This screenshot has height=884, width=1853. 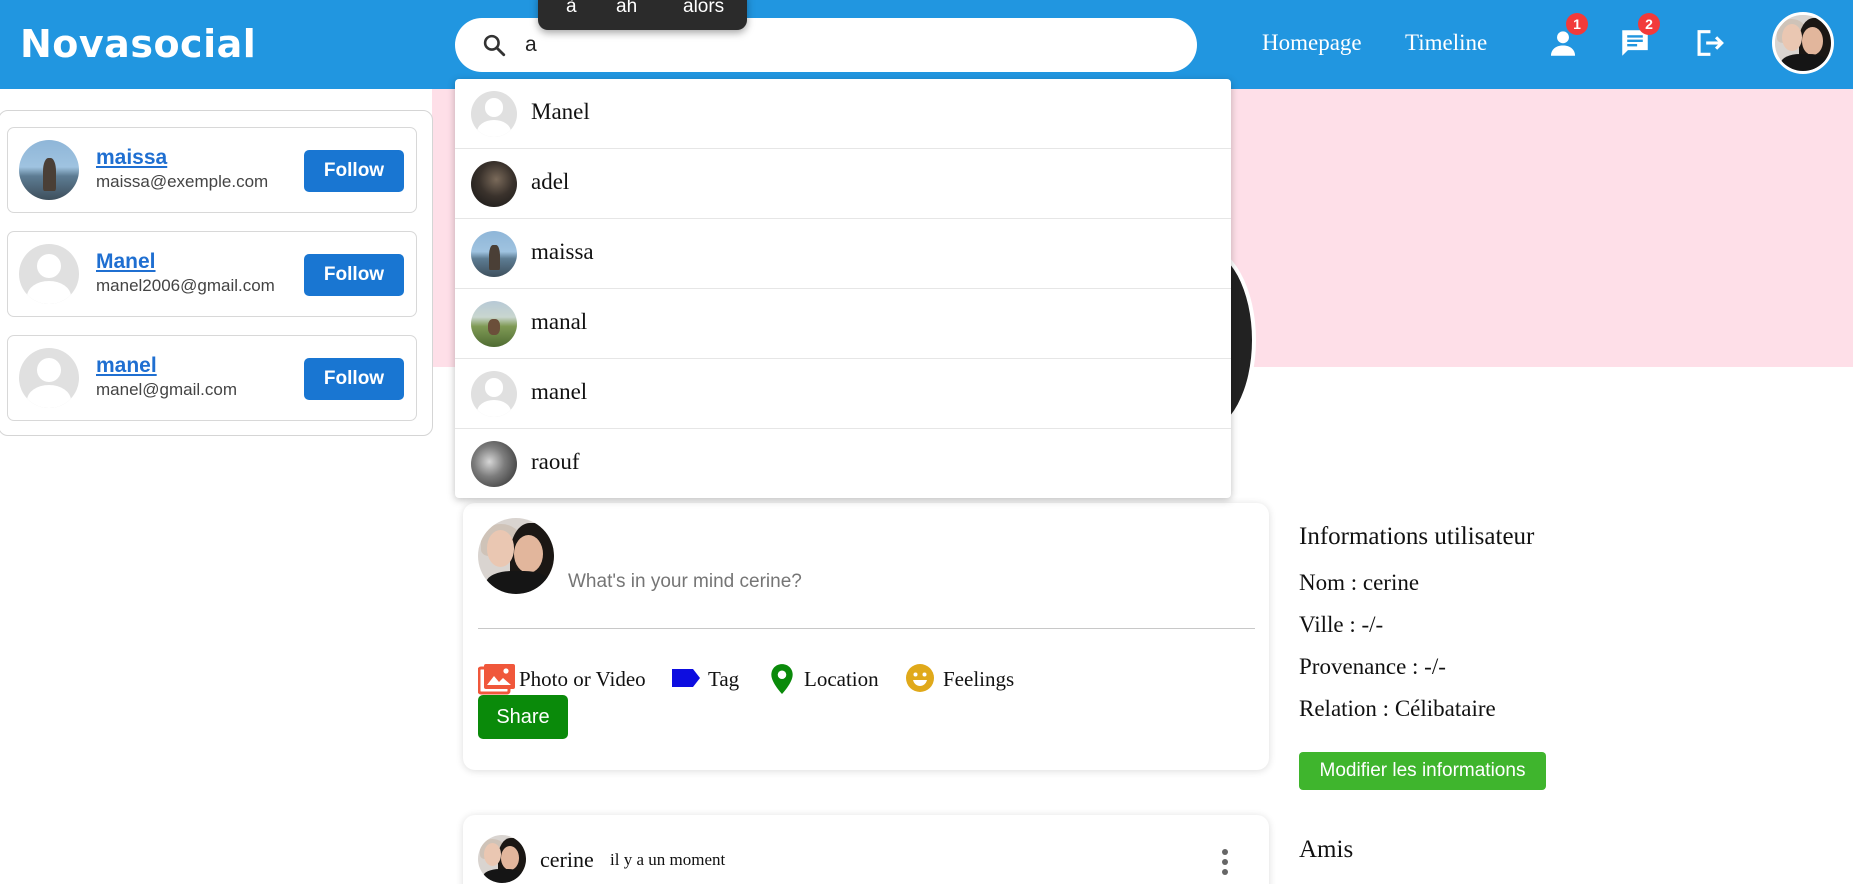 I want to click on search-result-item: manel, so click(x=843, y=394).